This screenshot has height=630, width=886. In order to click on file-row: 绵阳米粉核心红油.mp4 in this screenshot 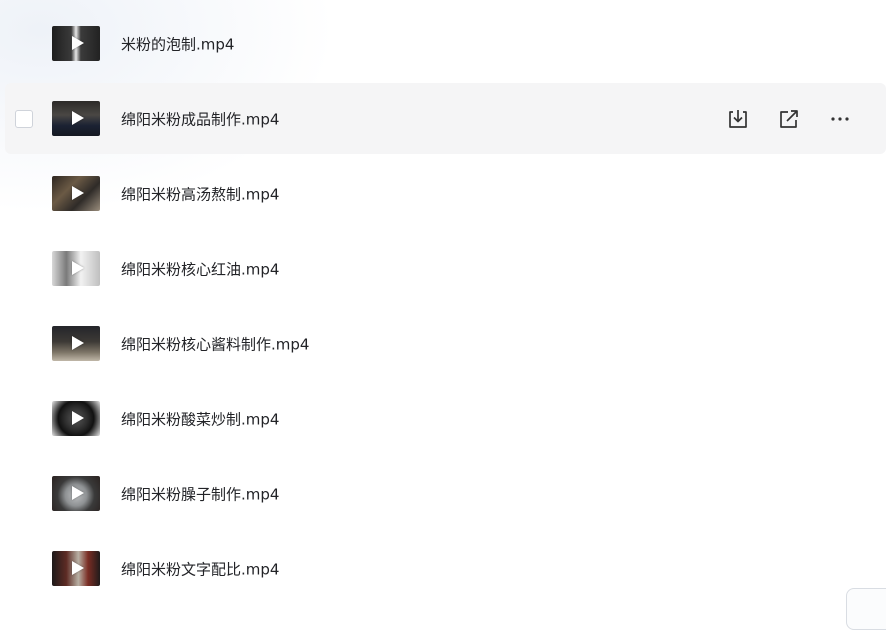, I will do `click(443, 268)`.